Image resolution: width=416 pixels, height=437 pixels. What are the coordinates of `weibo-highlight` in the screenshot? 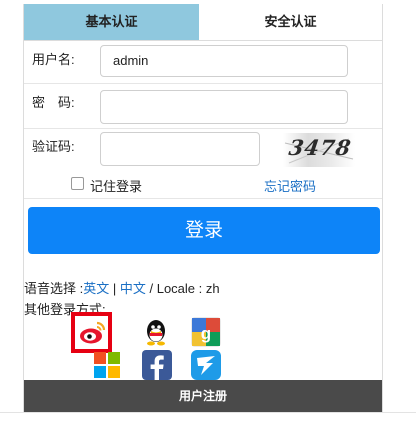 It's located at (91, 332).